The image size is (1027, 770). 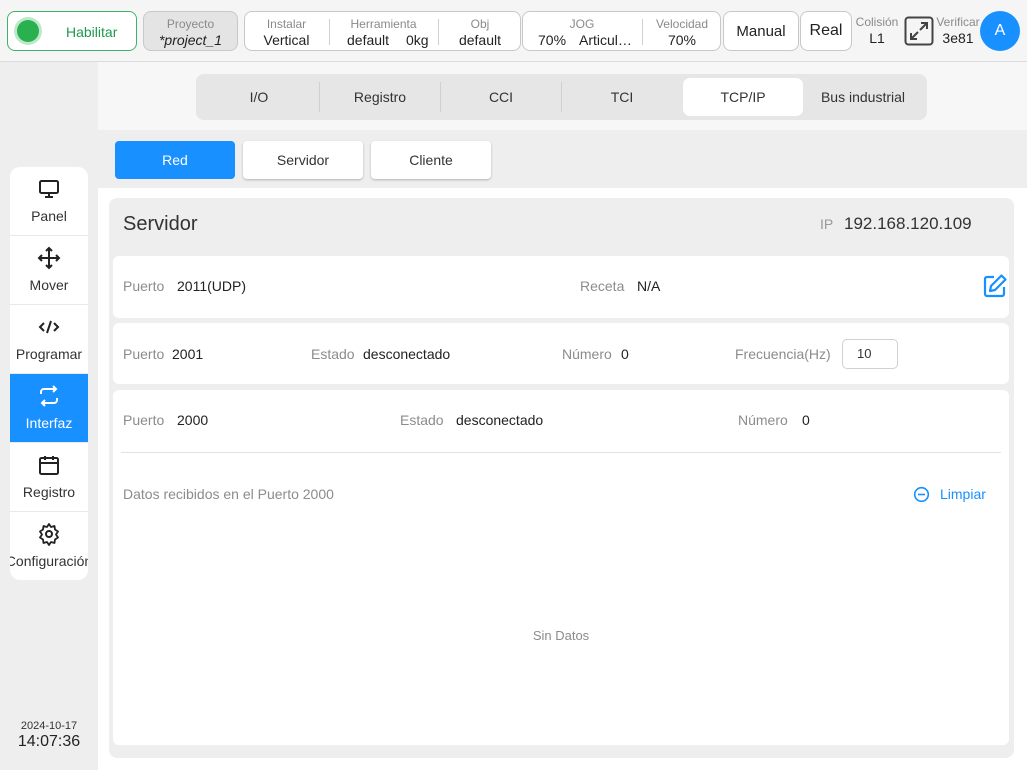 I want to click on manual-label: Manual, so click(x=761, y=31).